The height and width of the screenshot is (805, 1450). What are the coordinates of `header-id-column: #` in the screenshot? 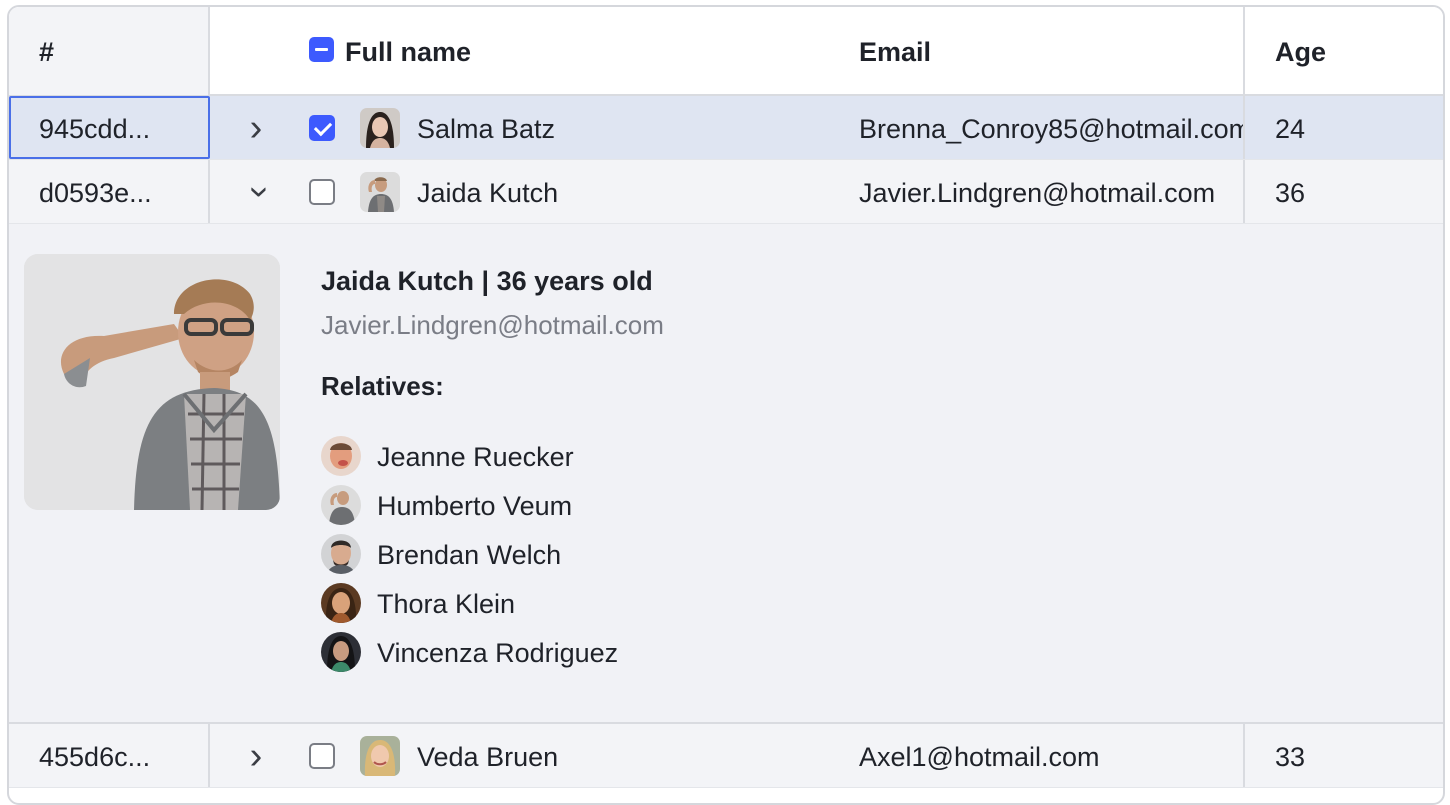 It's located at (109, 51).